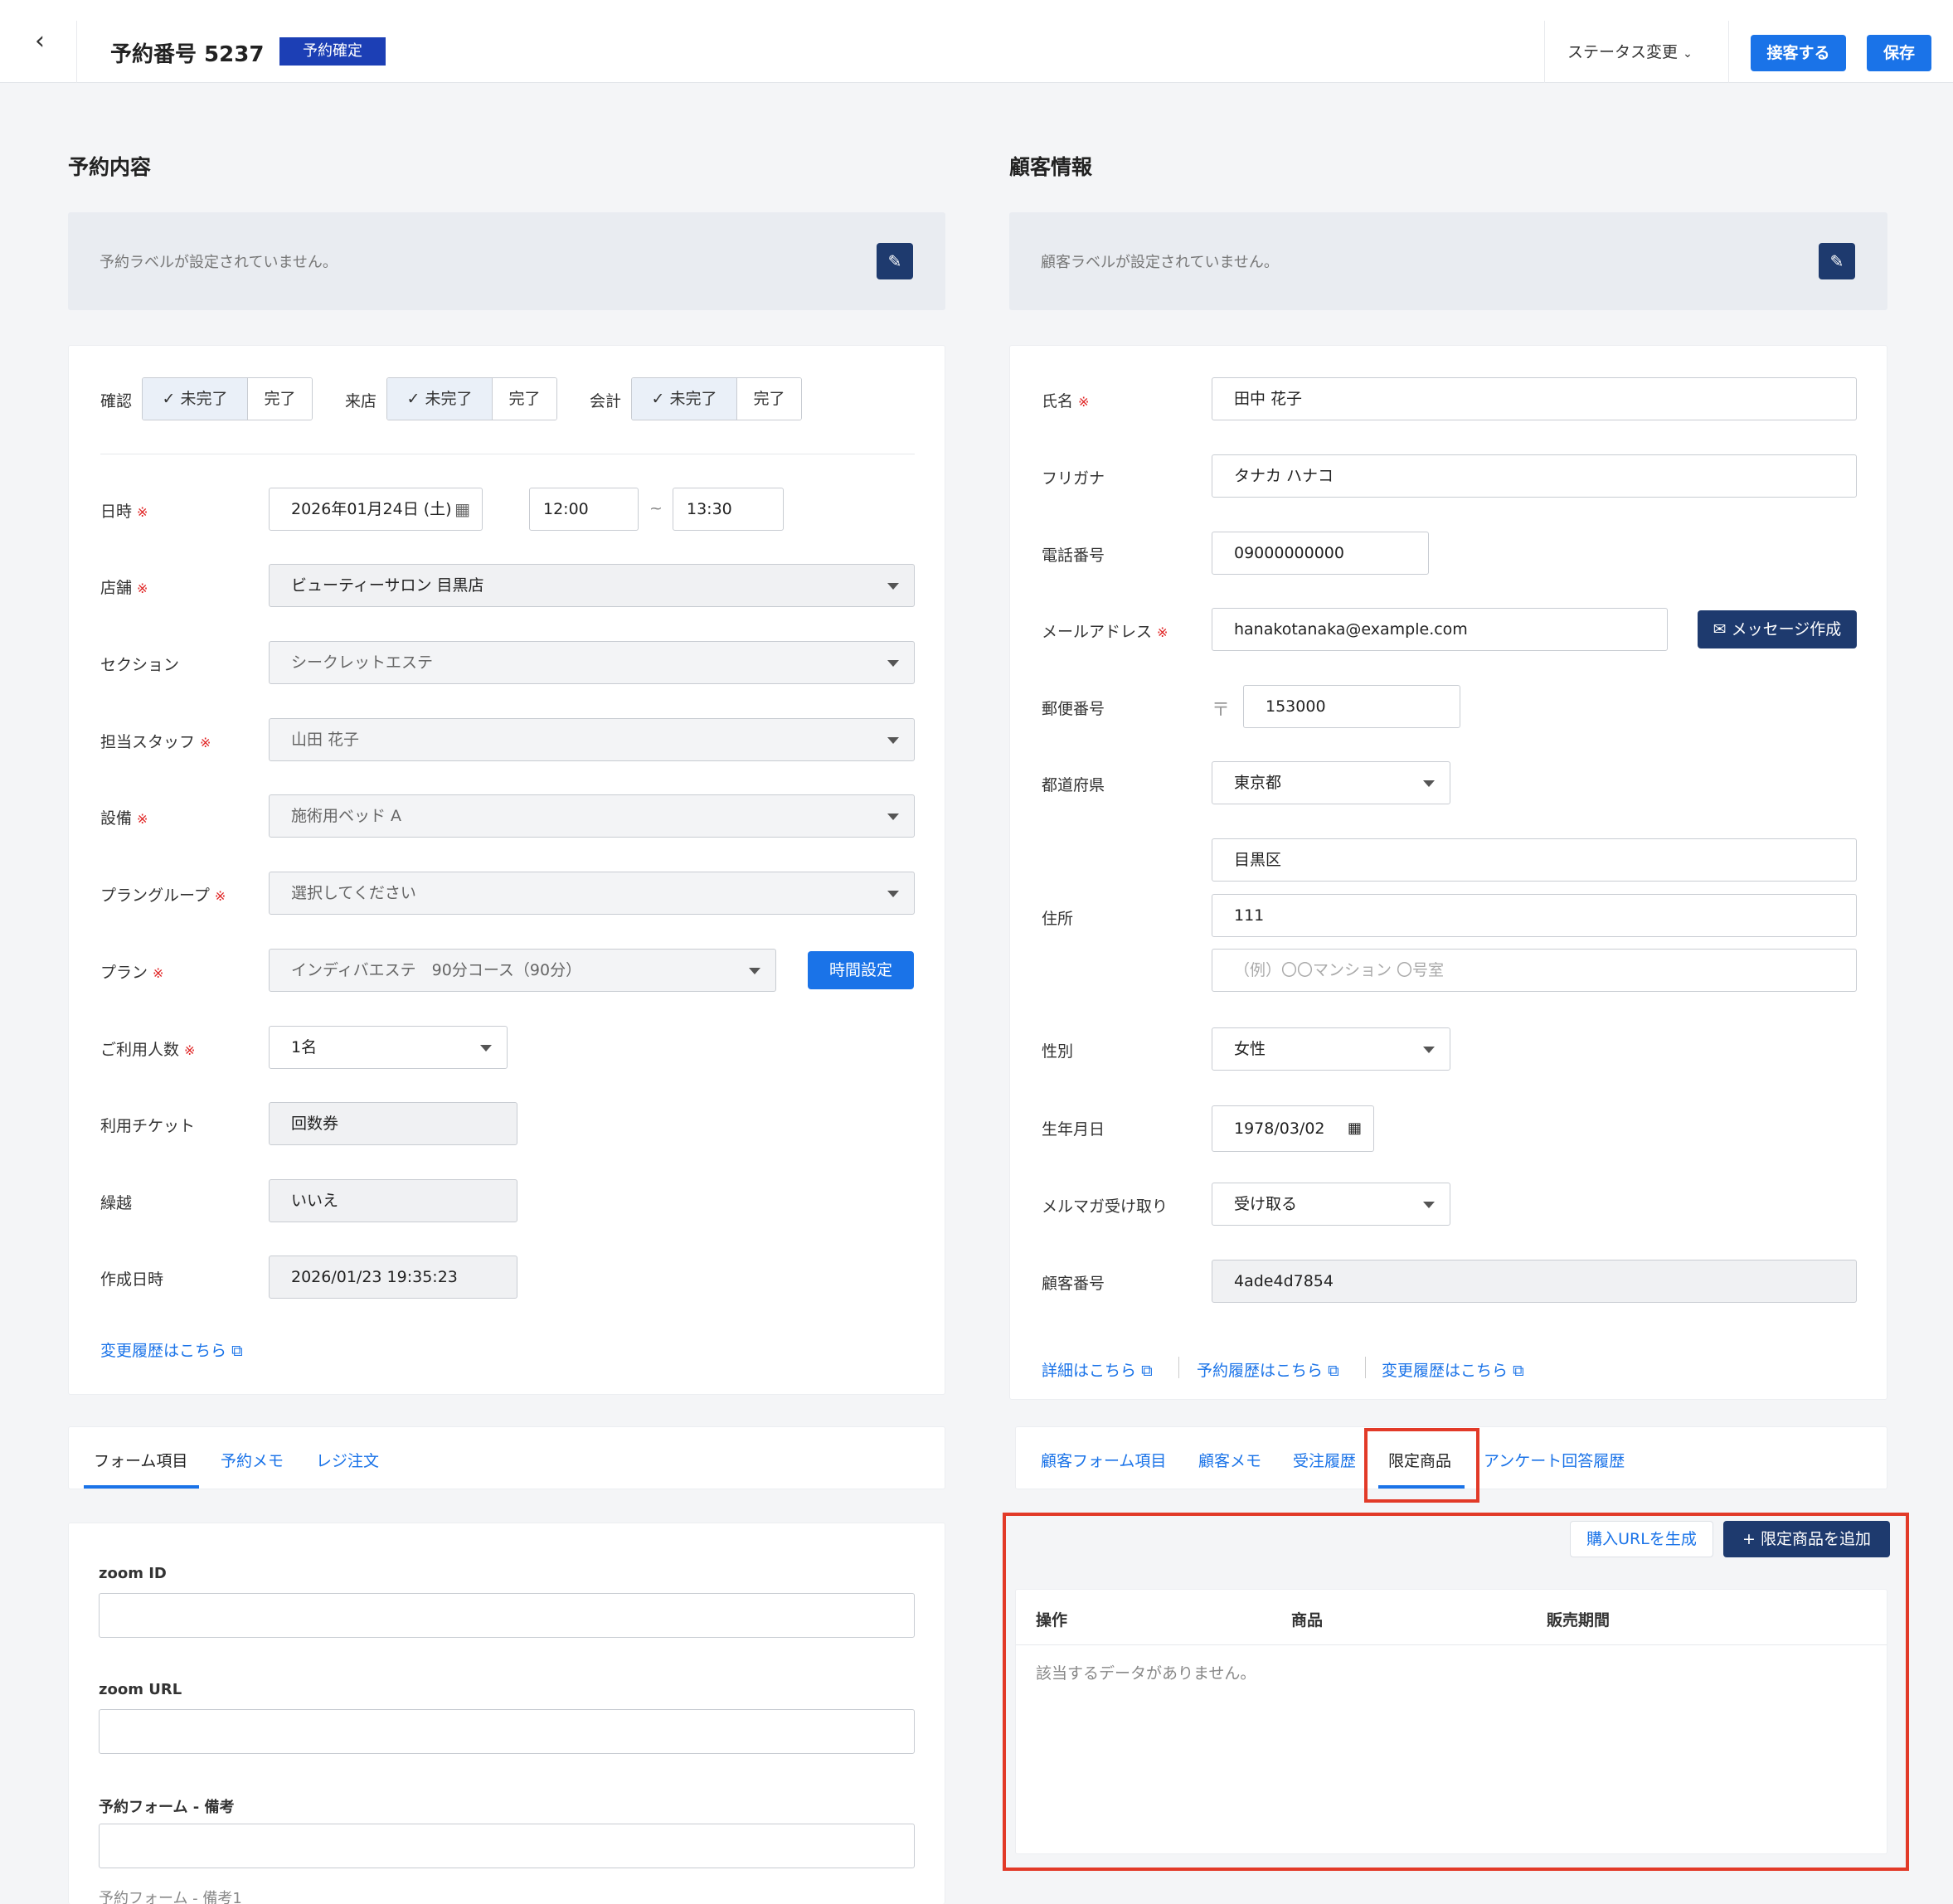 The width and height of the screenshot is (1953, 1904). I want to click on confirm-toggle: ✓ 未完了 完了, so click(228, 398).